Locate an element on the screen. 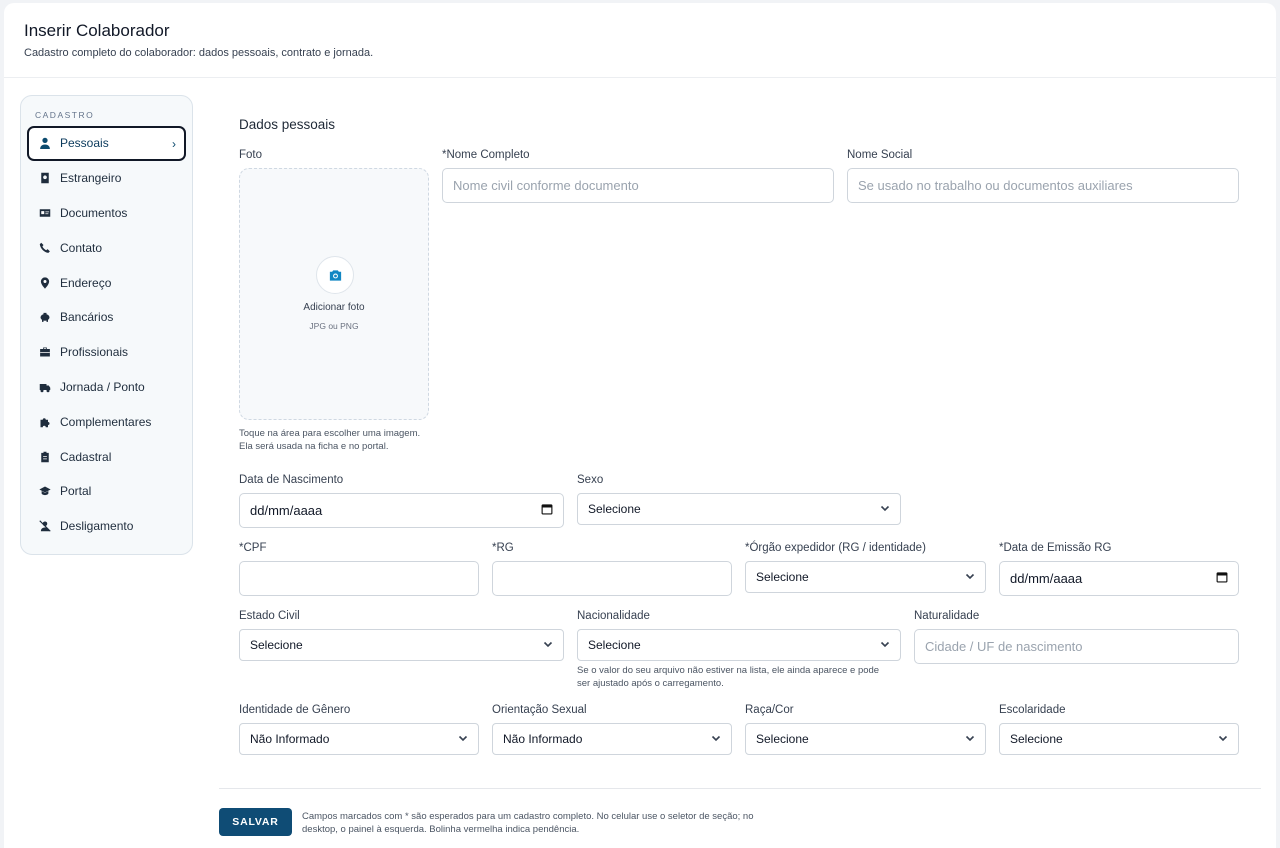 This screenshot has width=1280, height=848. identidade-genero-select: Não Informado is located at coordinates (359, 739).